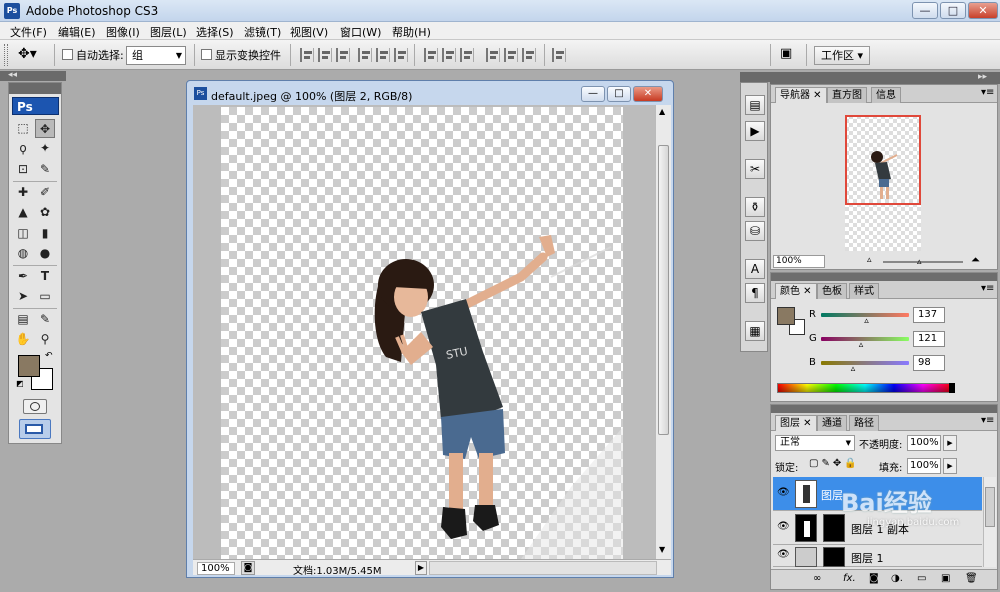  Describe the element at coordinates (20, 383) in the screenshot. I see `default-colors-icon: ◩` at that location.